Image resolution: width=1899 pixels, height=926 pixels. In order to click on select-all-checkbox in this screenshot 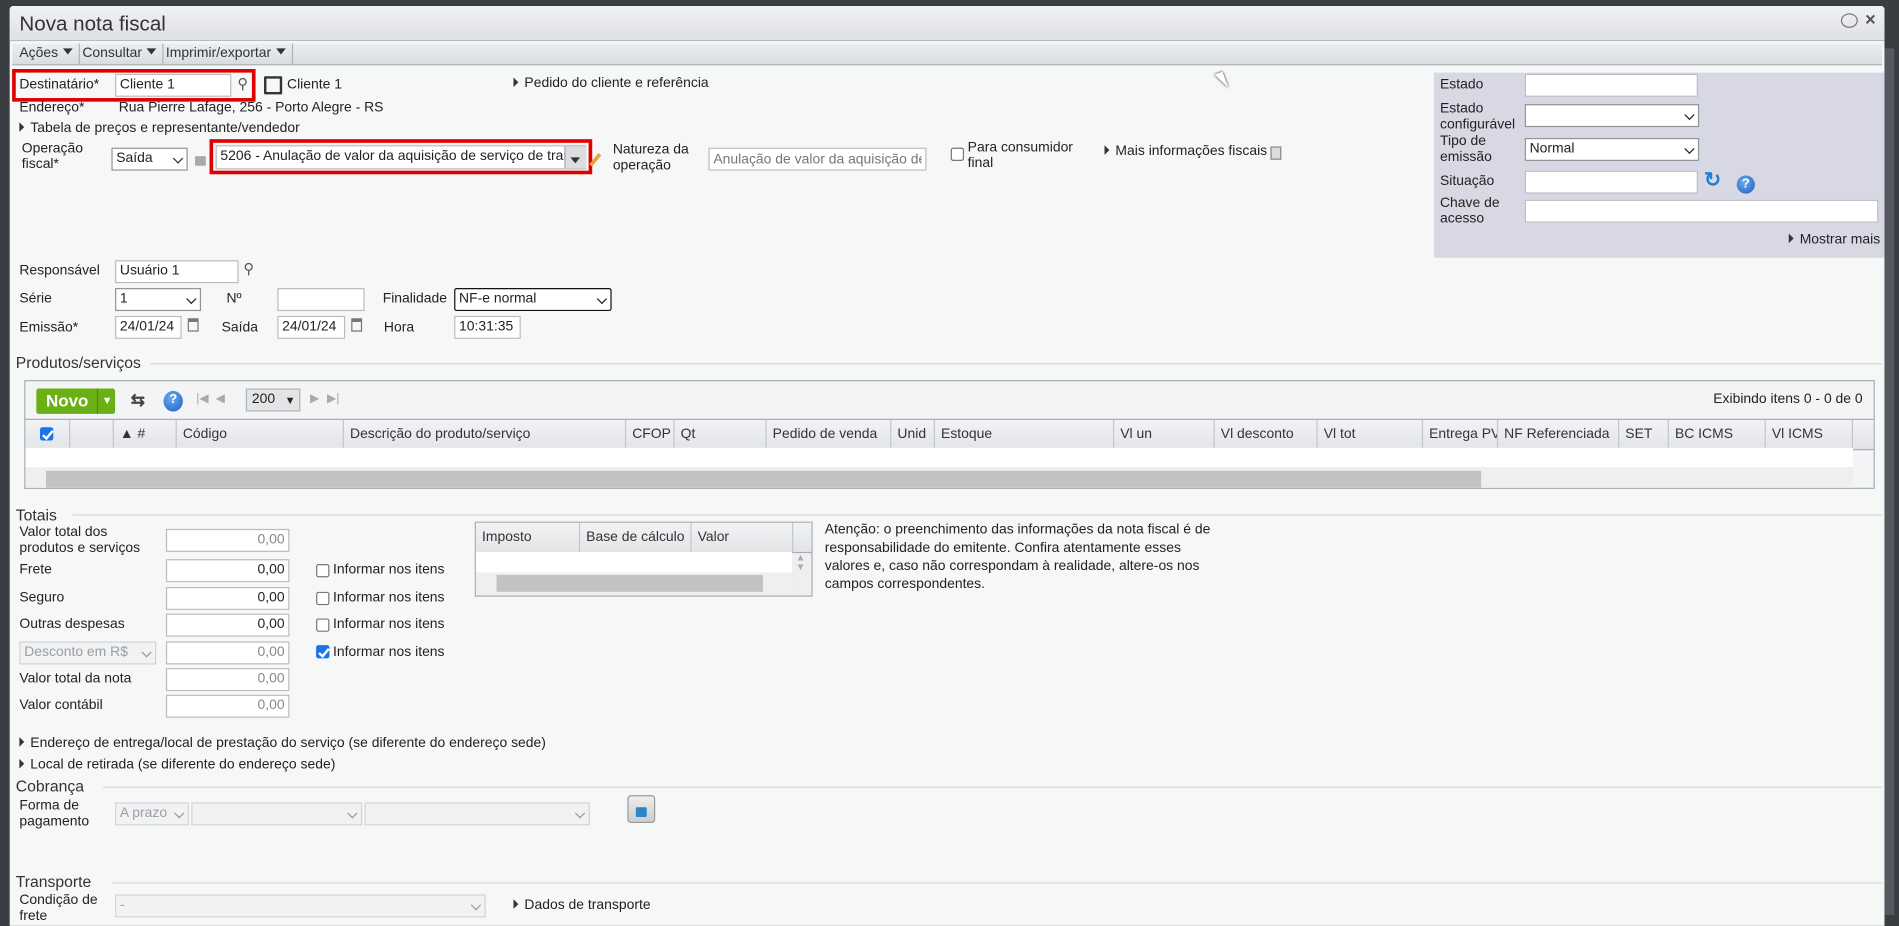, I will do `click(46, 434)`.